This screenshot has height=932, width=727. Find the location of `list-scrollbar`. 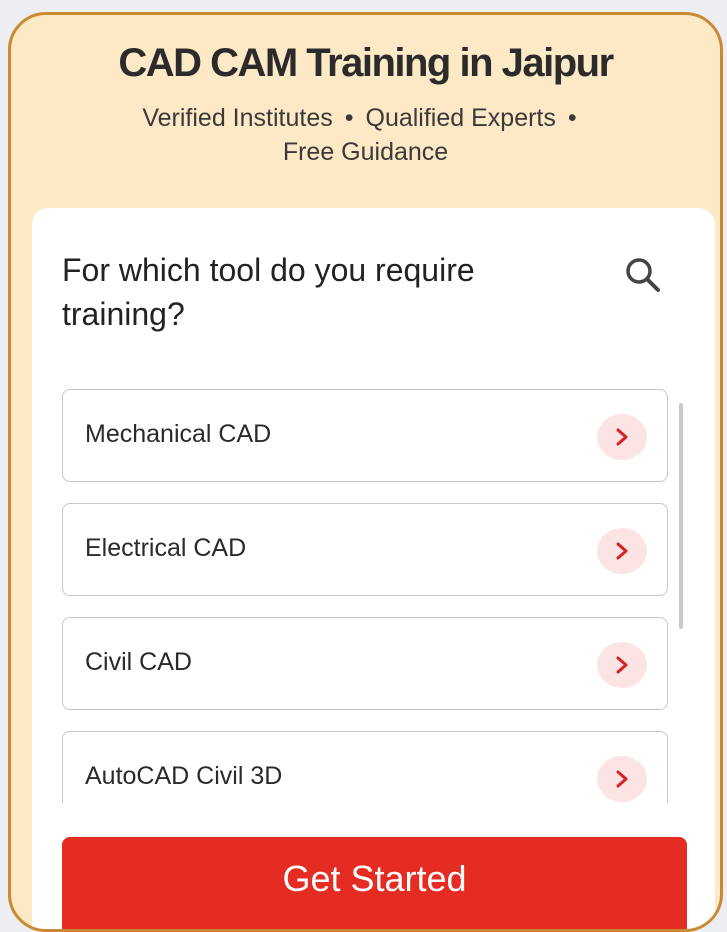

list-scrollbar is located at coordinates (681, 516).